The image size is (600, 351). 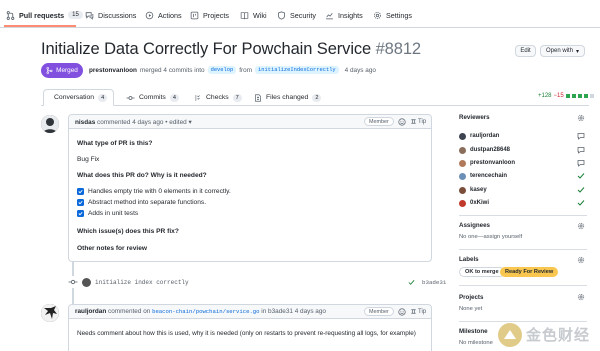 I want to click on question-issues: Which issue(s) does this PR fix?, so click(x=128, y=231).